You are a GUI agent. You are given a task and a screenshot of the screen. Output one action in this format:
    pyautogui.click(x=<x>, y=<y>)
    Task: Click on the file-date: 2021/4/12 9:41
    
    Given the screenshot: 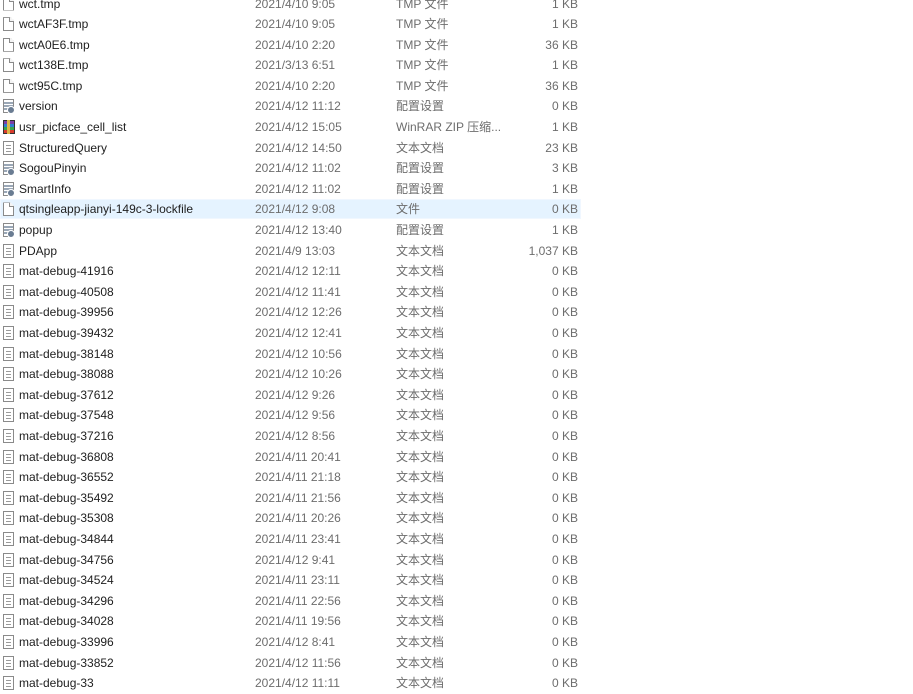 What is the action you would take?
    pyautogui.click(x=295, y=559)
    